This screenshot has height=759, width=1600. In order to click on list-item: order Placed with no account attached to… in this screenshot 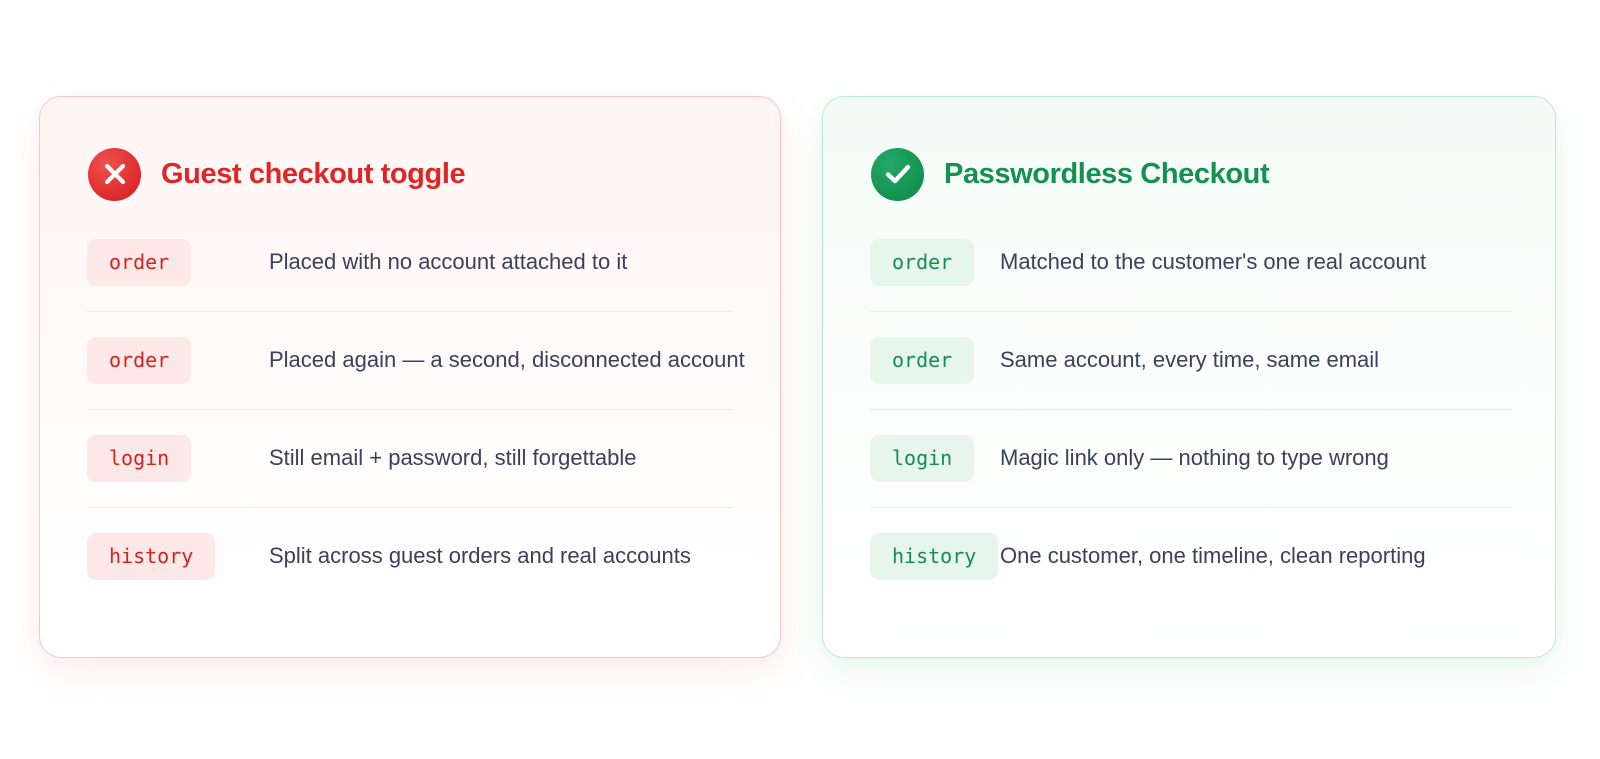, I will do `click(410, 287)`.